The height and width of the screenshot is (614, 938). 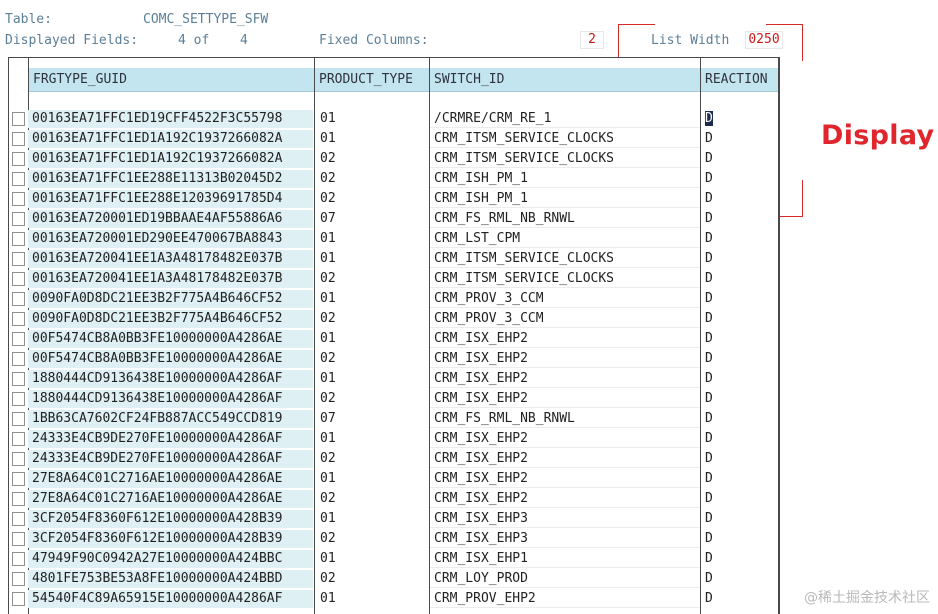 I want to click on cell-switch-id: CRM_LST_CPM, so click(x=565, y=239).